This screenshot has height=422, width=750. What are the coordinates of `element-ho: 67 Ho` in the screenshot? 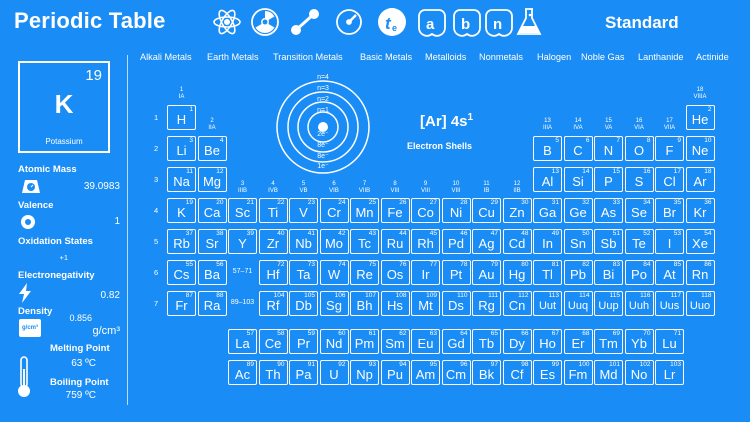 It's located at (547, 341).